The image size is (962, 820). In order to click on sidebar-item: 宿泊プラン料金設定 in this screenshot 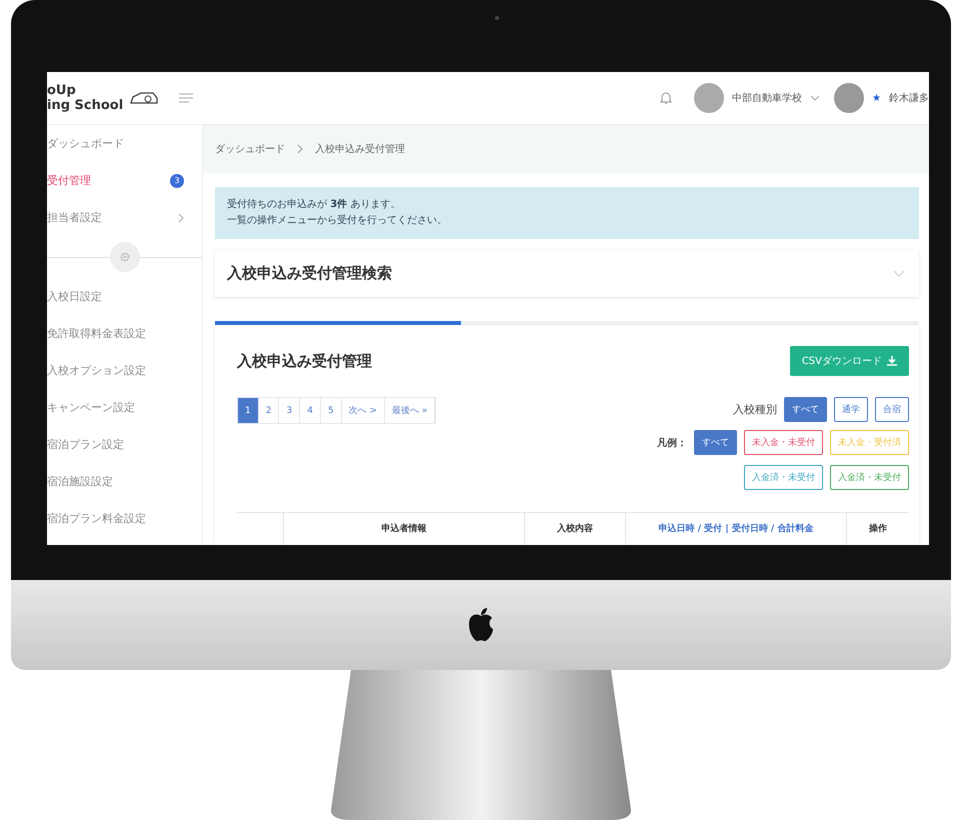, I will do `click(124, 518)`.